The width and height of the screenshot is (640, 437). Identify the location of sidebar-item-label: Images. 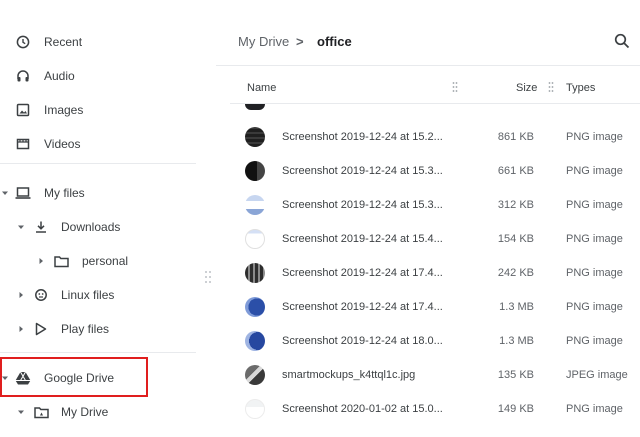
(64, 110).